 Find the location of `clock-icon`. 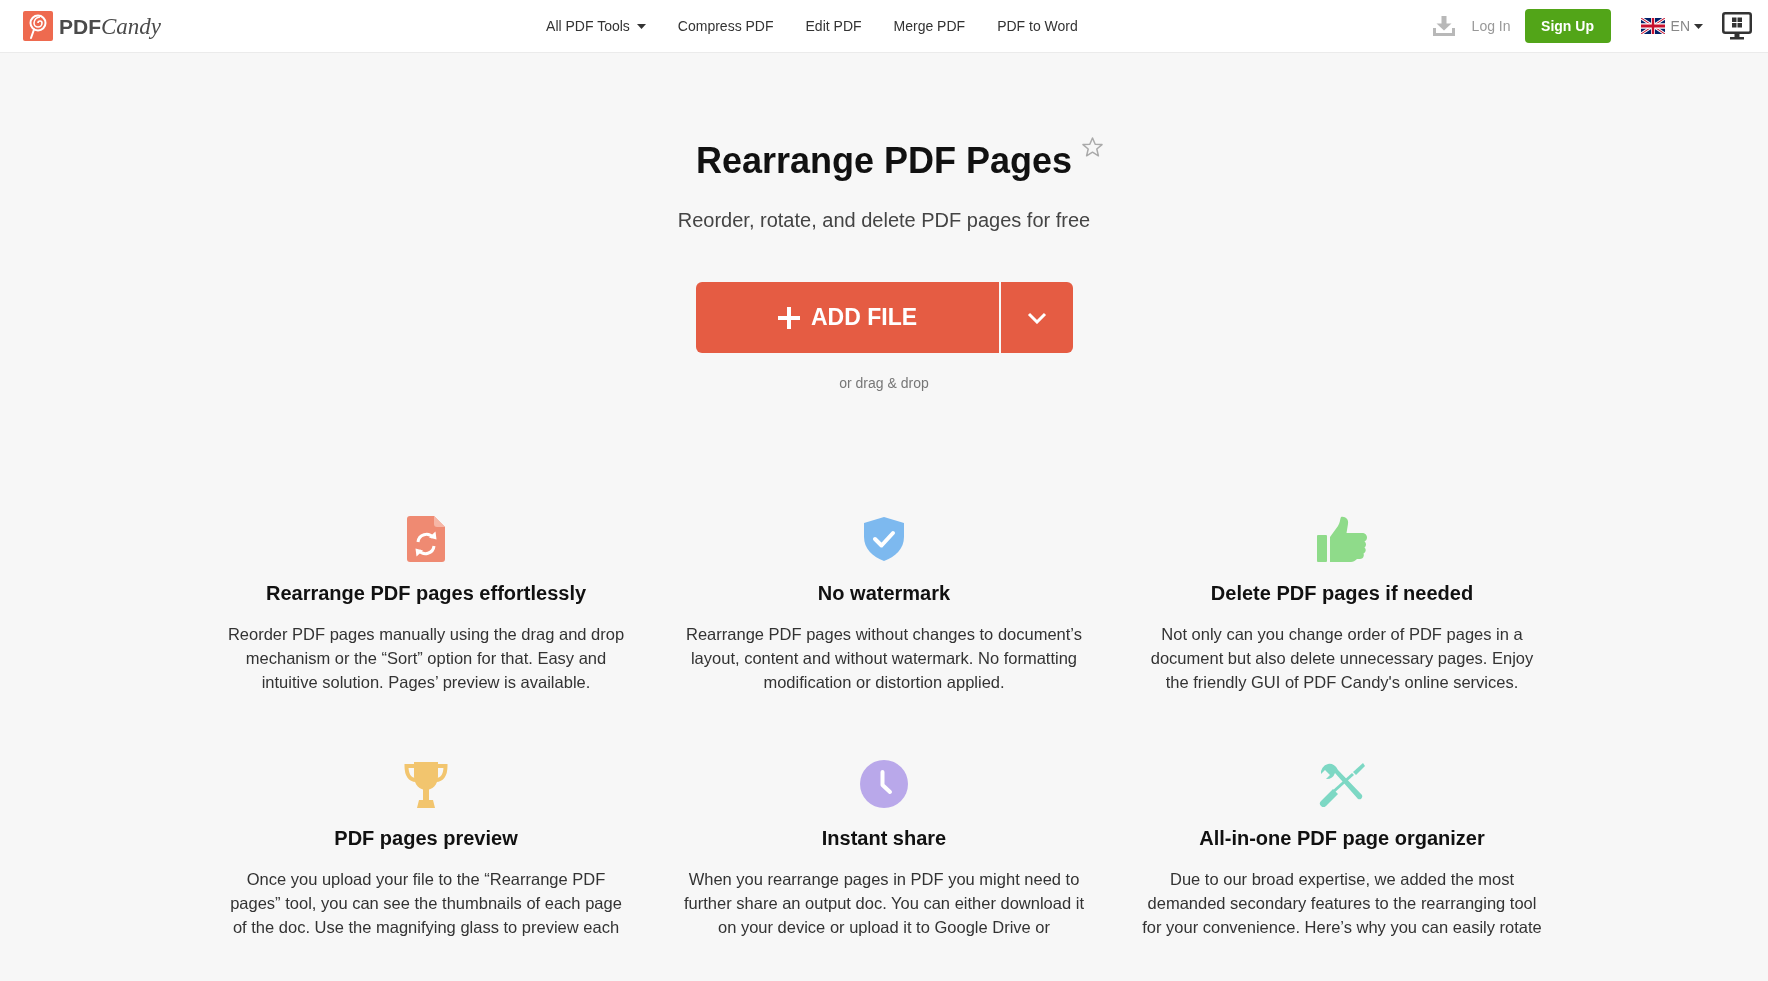

clock-icon is located at coordinates (884, 784).